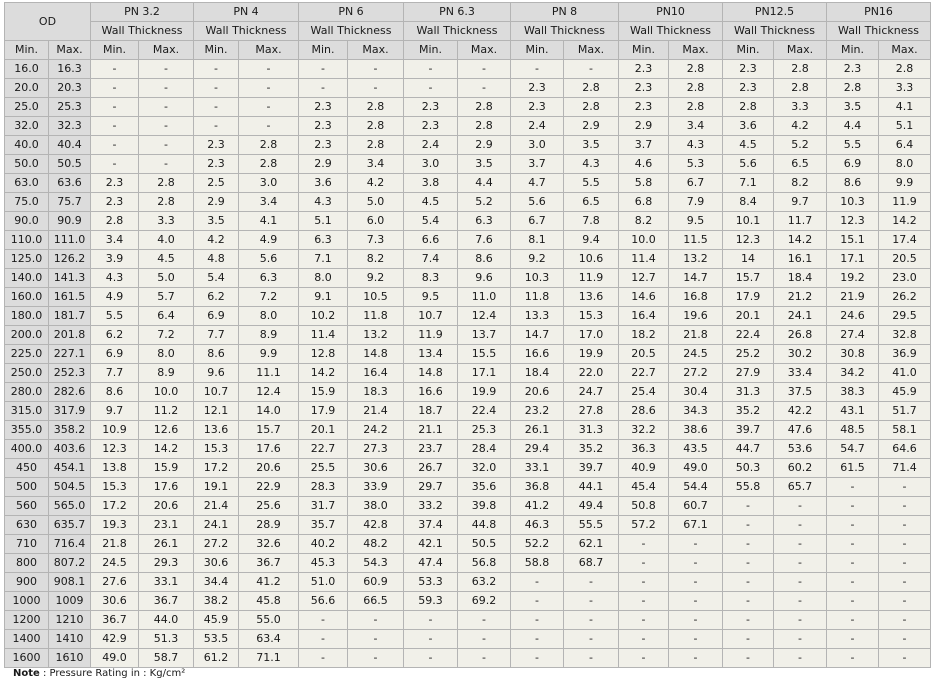 Image resolution: width=933 pixels, height=684 pixels. What do you see at coordinates (268, 354) in the screenshot?
I see `wall-thickness-max-cell: 9.9` at bounding box center [268, 354].